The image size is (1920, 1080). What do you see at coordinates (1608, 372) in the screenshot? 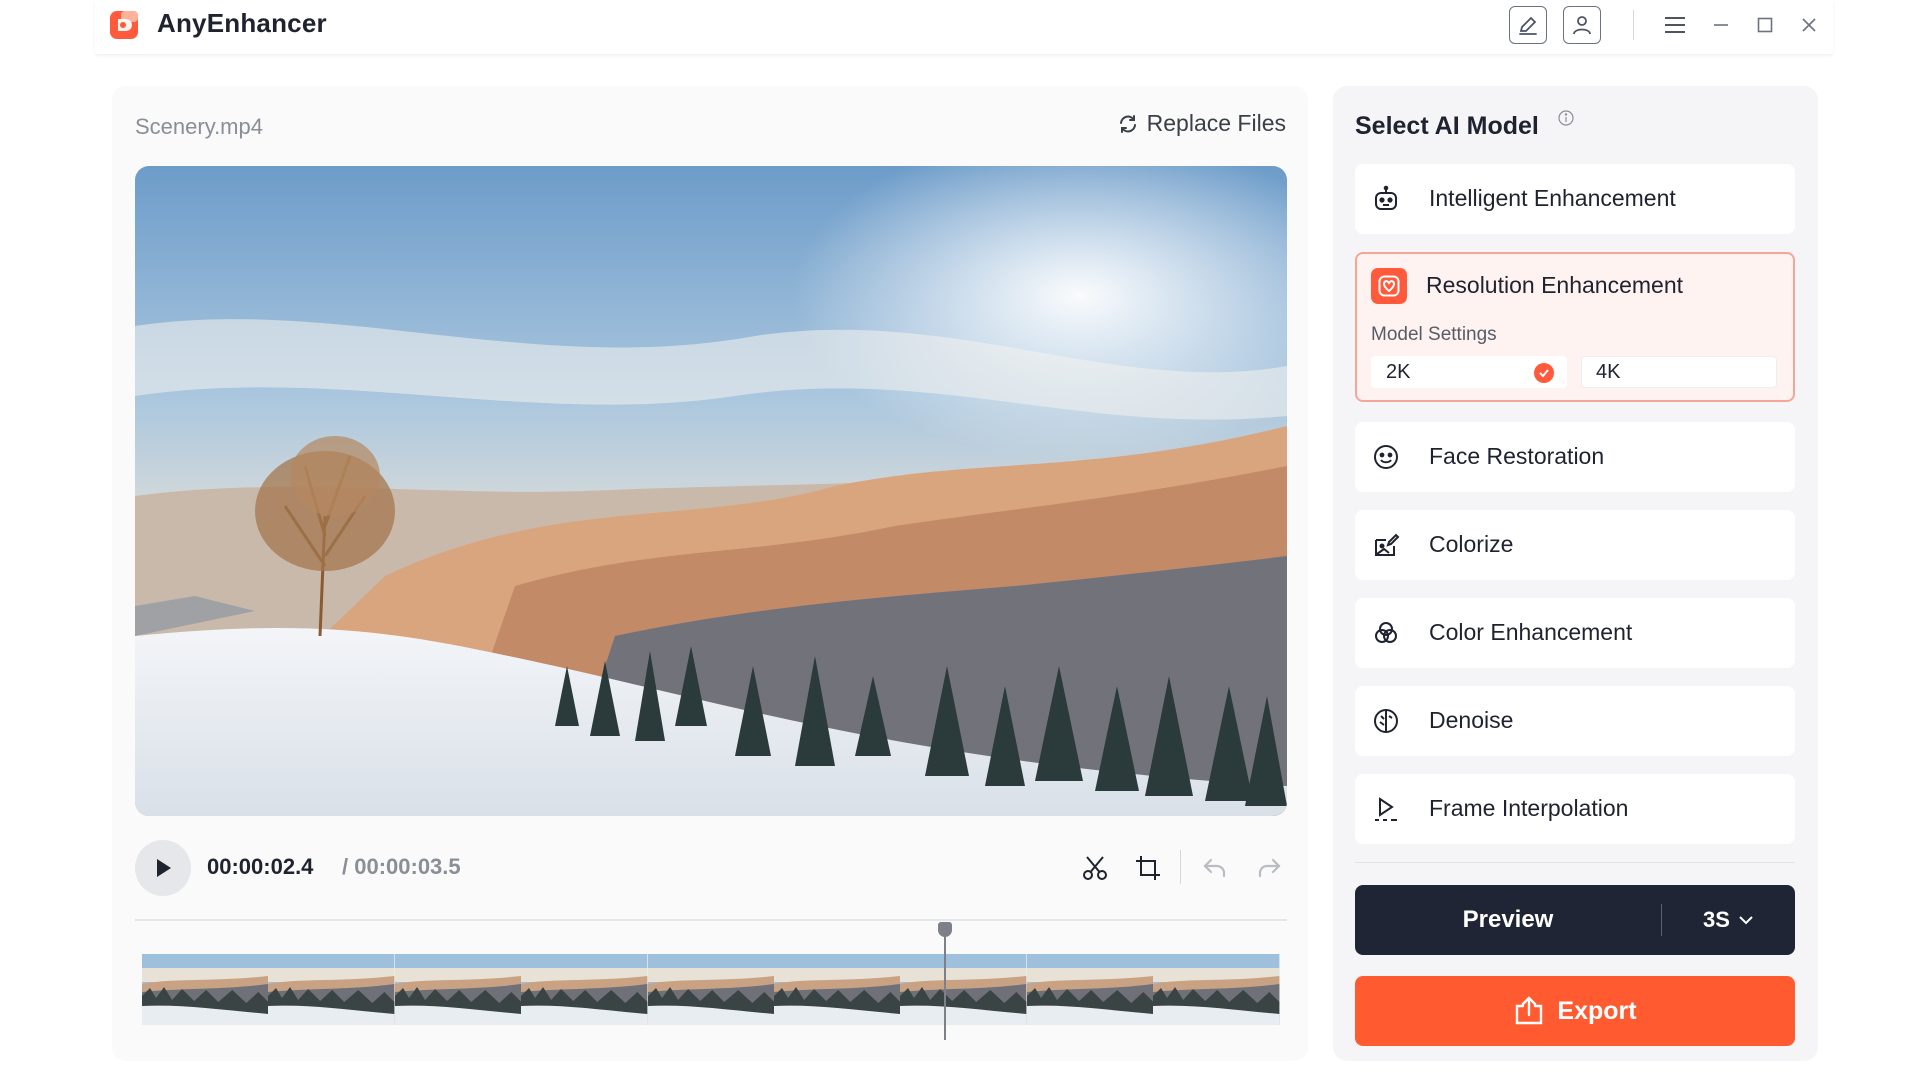
I see `resolution-option-label: 4K` at bounding box center [1608, 372].